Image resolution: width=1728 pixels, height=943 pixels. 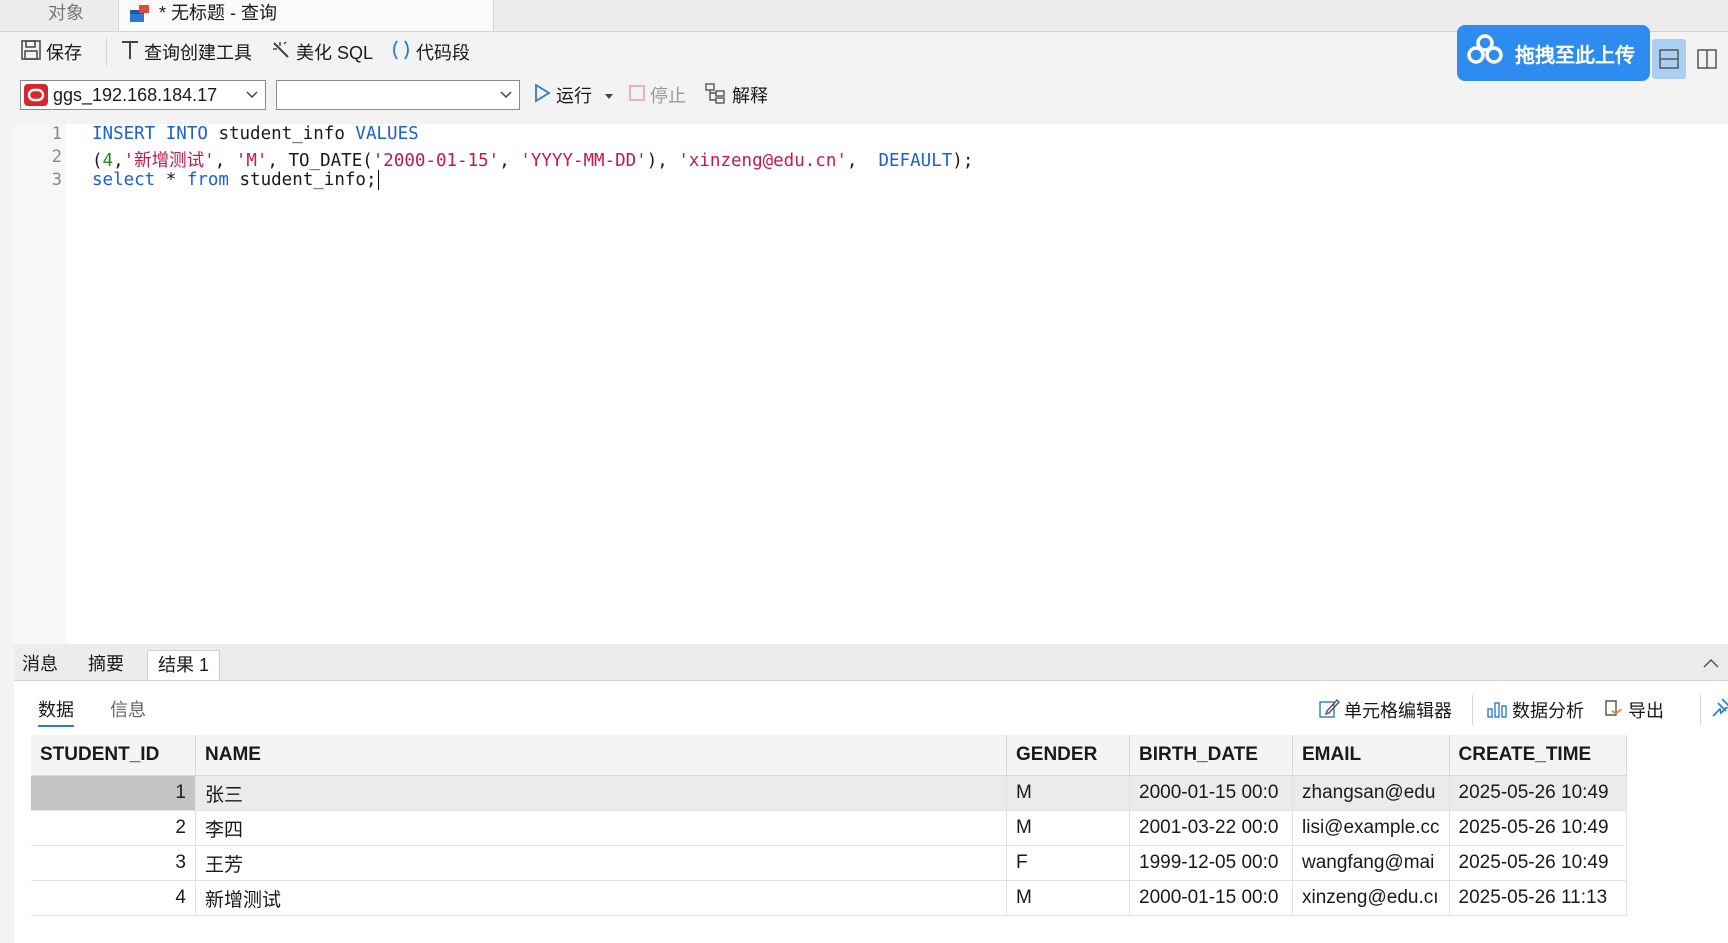 I want to click on column-header: STUDENT_ID, so click(x=113, y=755).